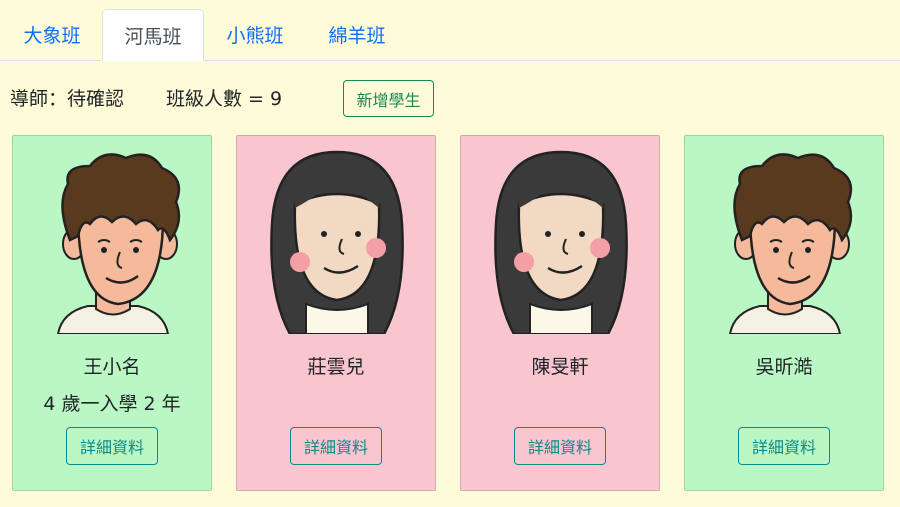 The image size is (900, 507). What do you see at coordinates (255, 34) in the screenshot?
I see `tab-bear-class: 小熊班` at bounding box center [255, 34].